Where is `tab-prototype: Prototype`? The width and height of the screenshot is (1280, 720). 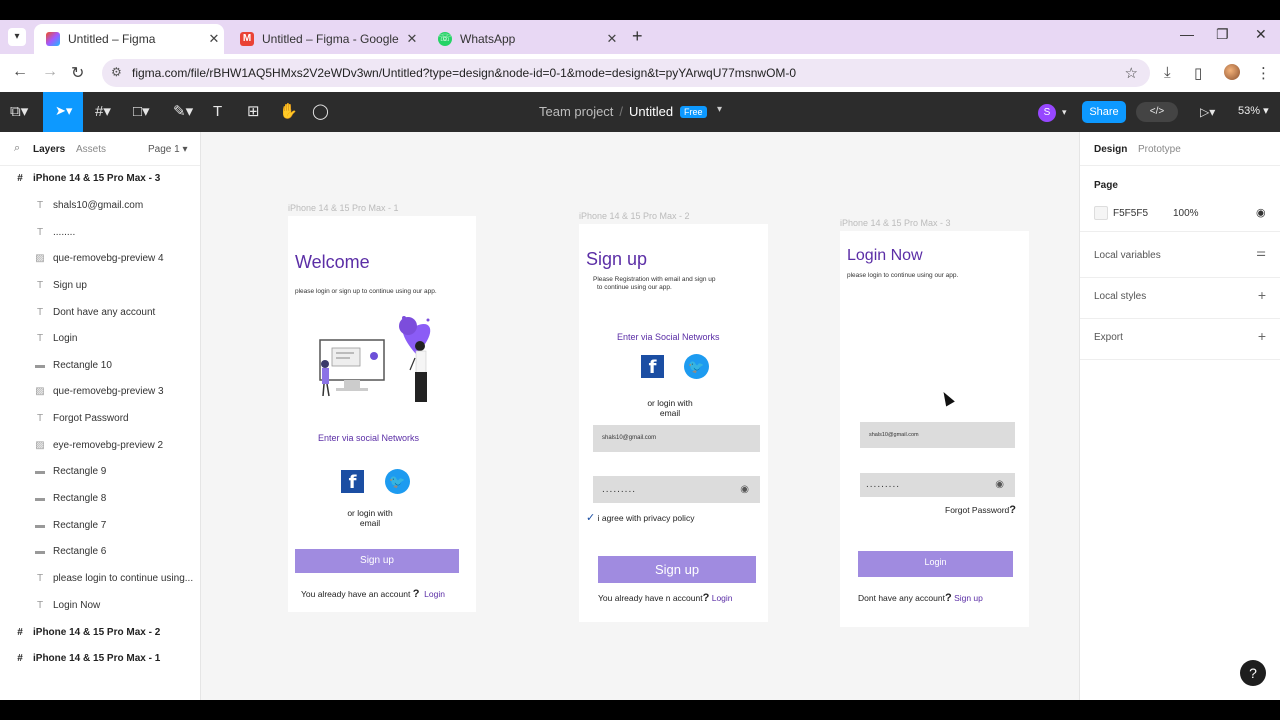 tab-prototype: Prototype is located at coordinates (1159, 149).